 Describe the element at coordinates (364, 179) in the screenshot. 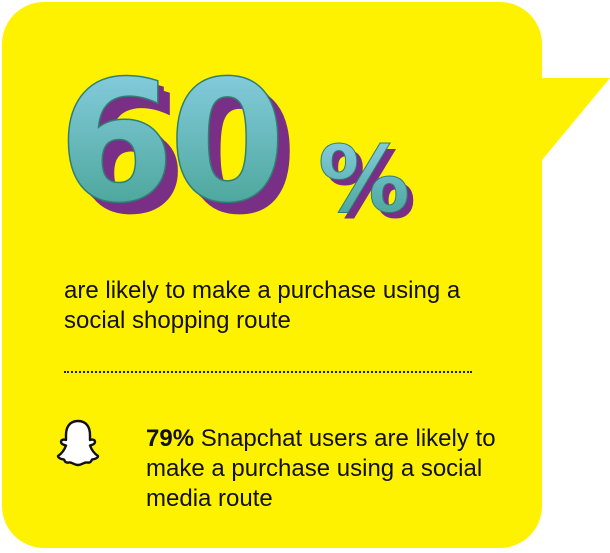

I see `stat-percent: %` at that location.